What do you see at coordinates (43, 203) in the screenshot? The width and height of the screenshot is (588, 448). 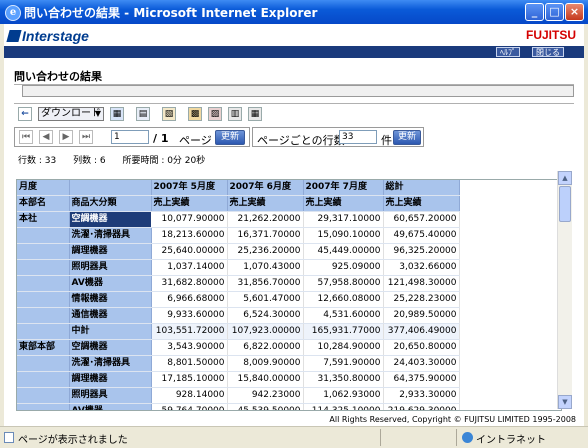 I see `header-cell: 本部名` at bounding box center [43, 203].